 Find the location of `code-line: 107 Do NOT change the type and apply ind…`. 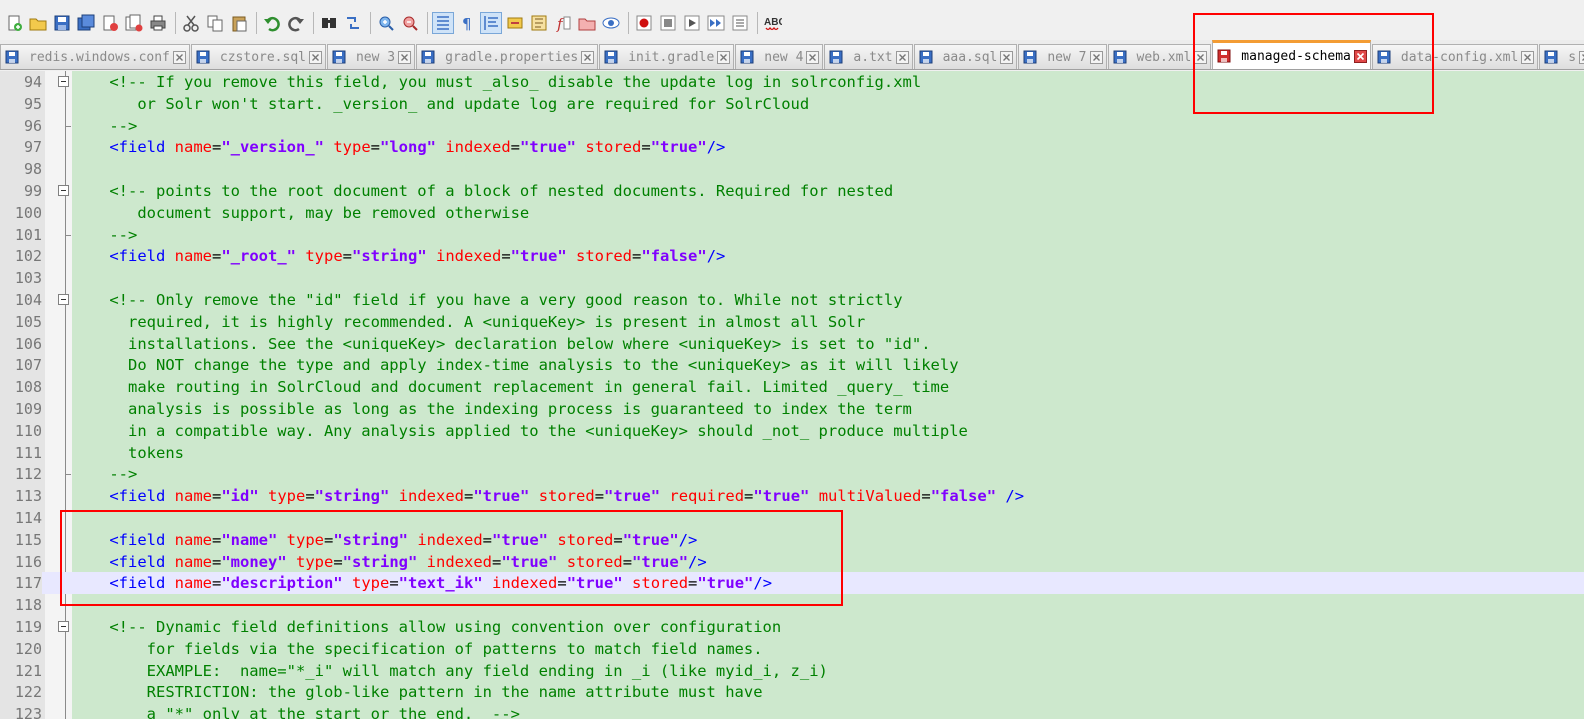

code-line: 107 Do NOT change the type and apply ind… is located at coordinates (792, 365).